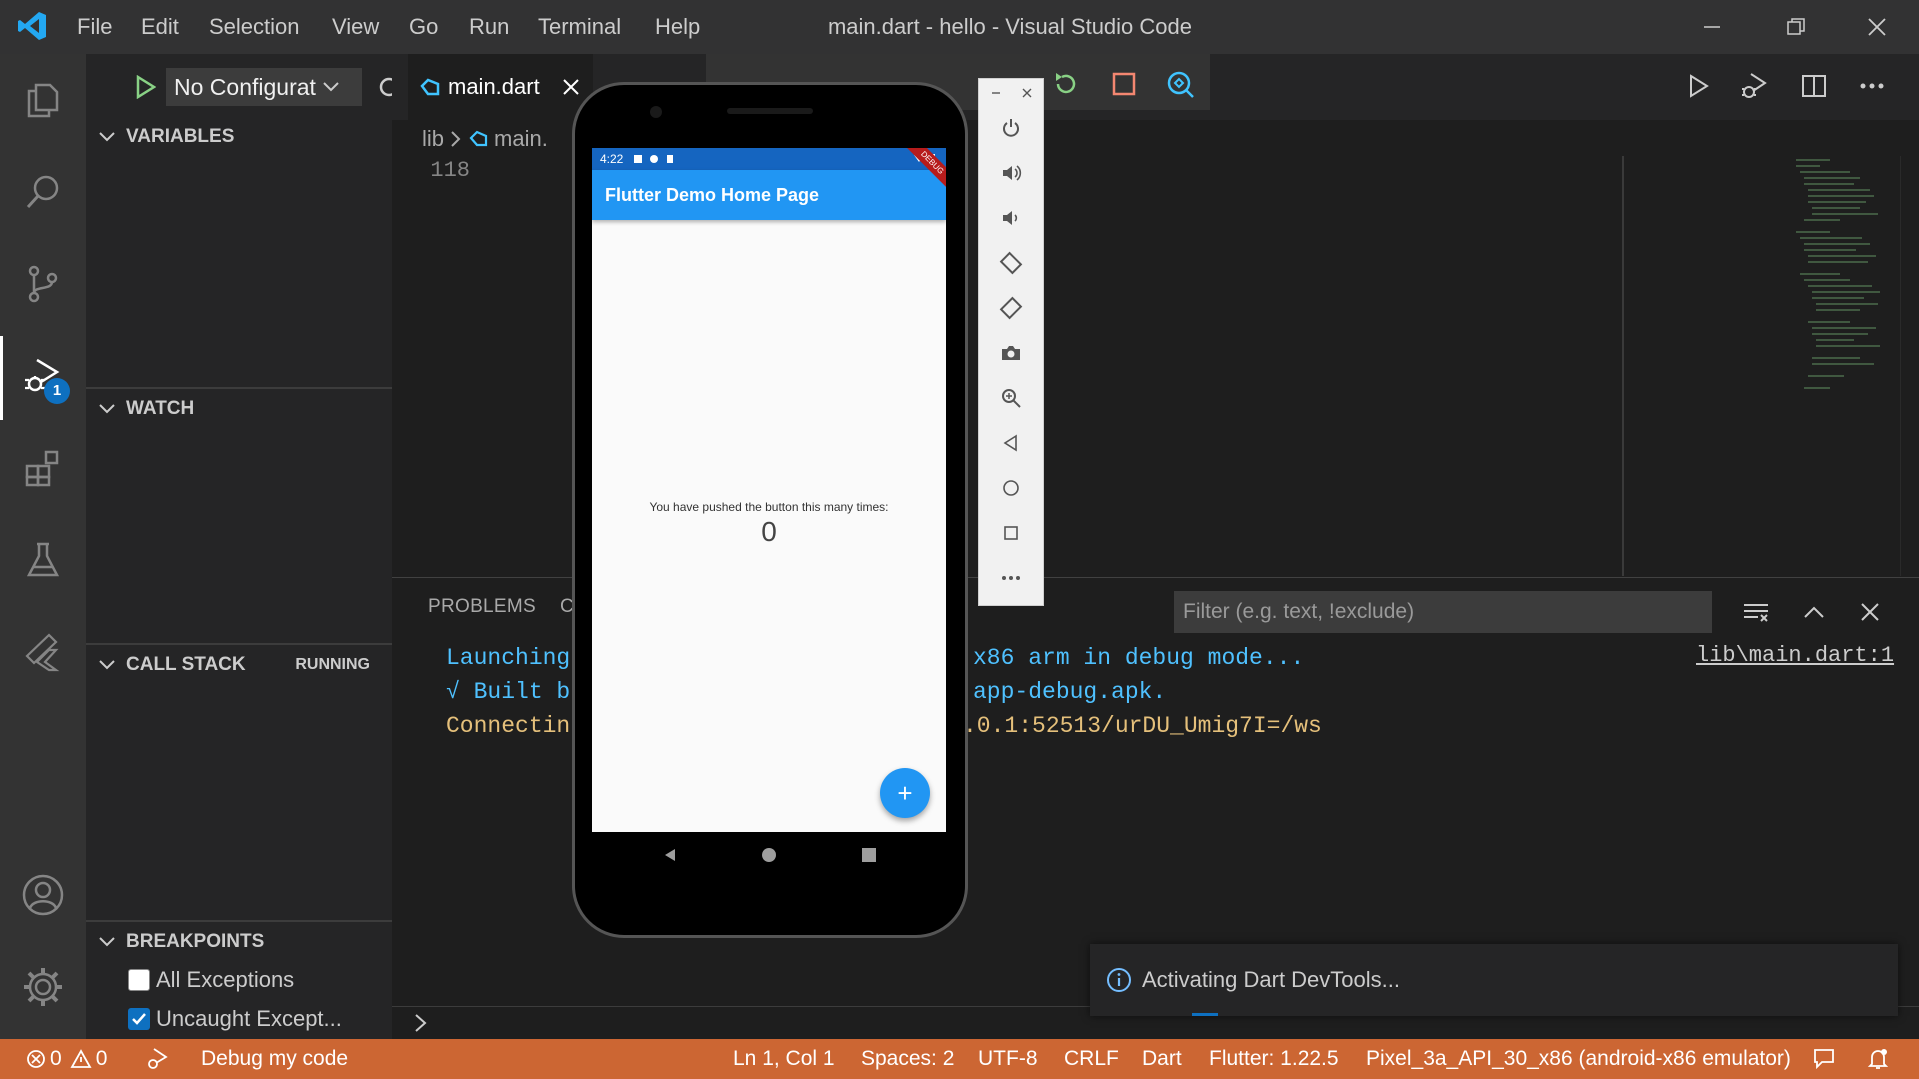 The height and width of the screenshot is (1079, 1919). Describe the element at coordinates (1011, 353) in the screenshot. I see `camera-screenshot-icon` at that location.